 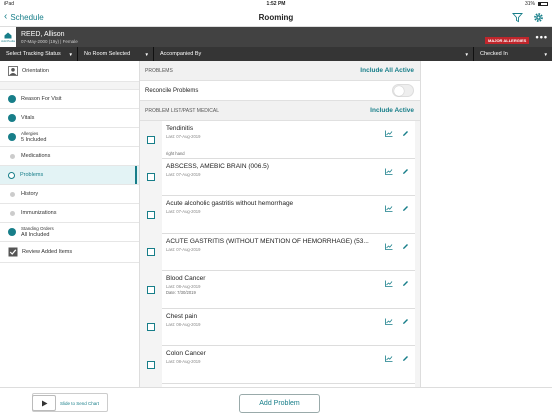 I want to click on page-title: Rooming, so click(x=276, y=17).